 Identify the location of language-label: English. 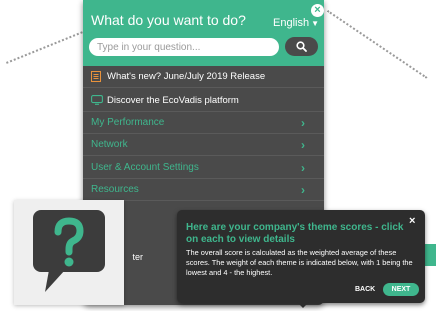
(291, 23).